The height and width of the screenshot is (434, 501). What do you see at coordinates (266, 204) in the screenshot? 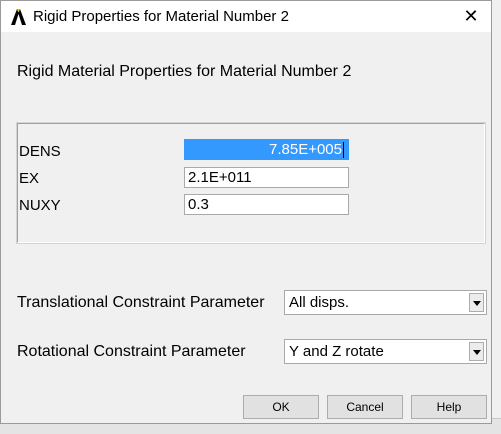
I see `nuxy-input: 0.3` at bounding box center [266, 204].